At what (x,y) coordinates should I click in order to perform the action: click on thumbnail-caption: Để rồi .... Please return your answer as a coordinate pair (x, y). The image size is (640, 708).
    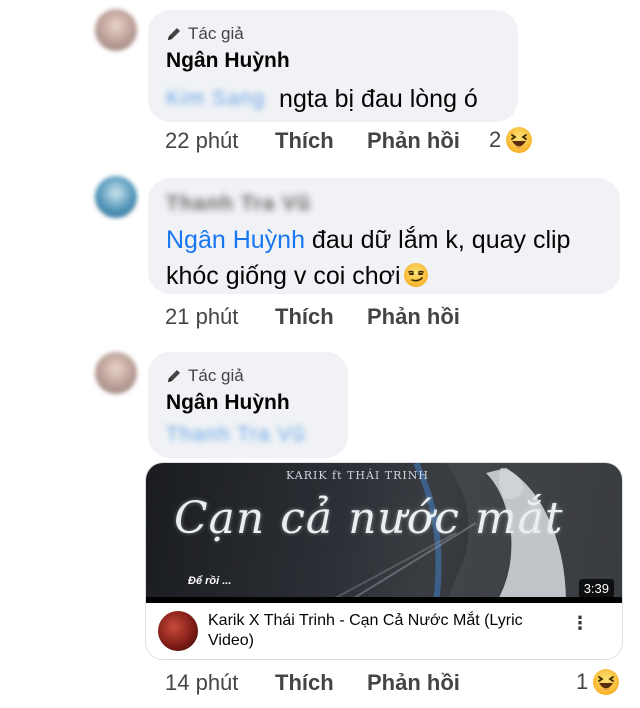
    Looking at the image, I should click on (210, 581).